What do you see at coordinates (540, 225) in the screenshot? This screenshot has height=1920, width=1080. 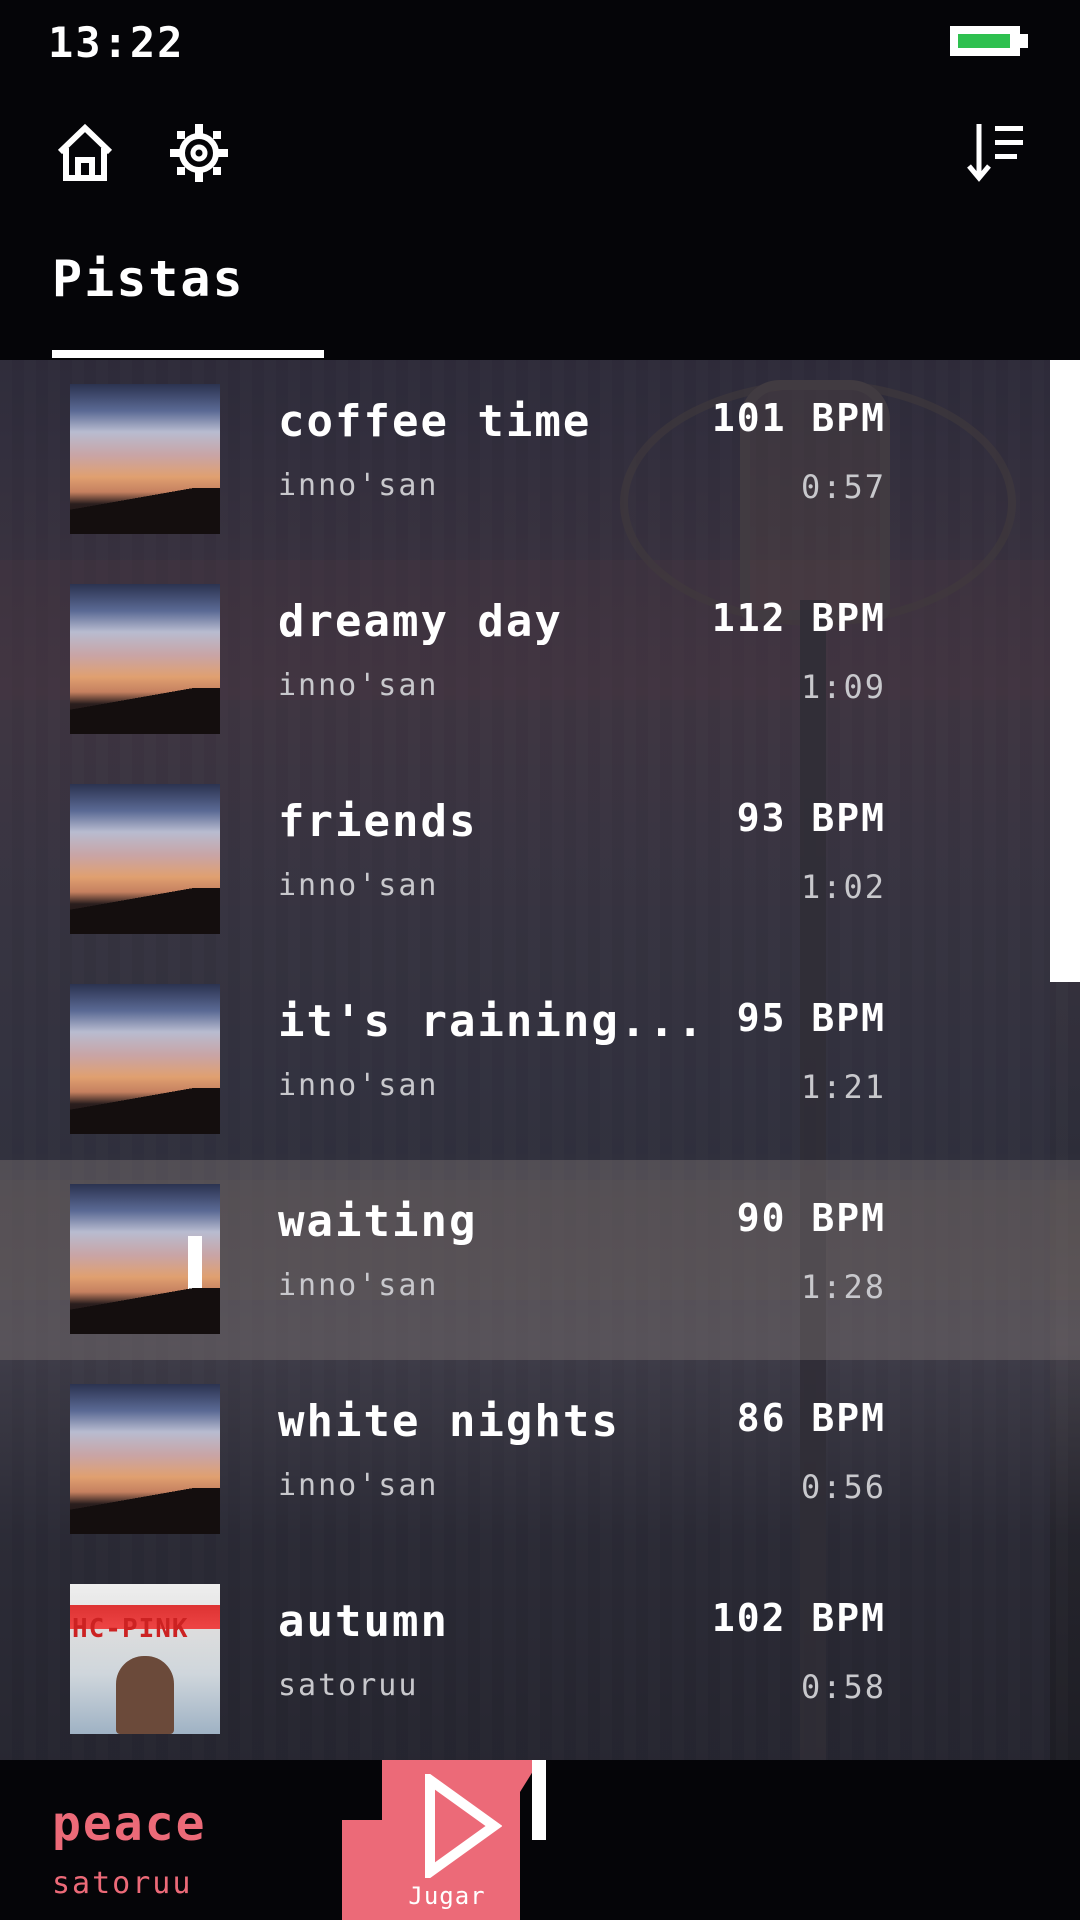 I see `header: Pistas` at bounding box center [540, 225].